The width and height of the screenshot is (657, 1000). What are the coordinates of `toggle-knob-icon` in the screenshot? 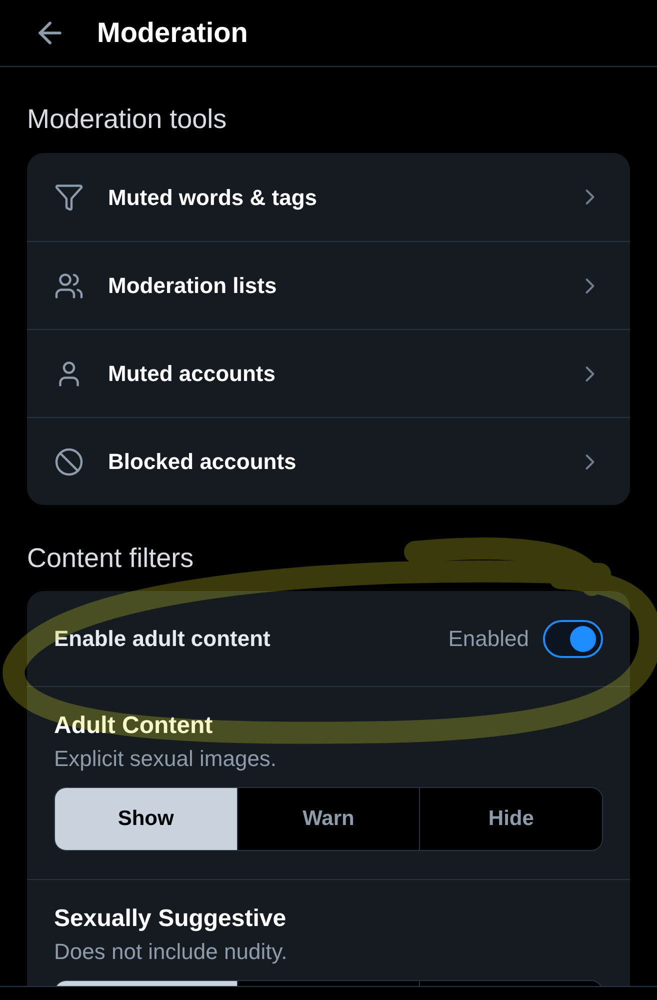 It's located at (583, 639).